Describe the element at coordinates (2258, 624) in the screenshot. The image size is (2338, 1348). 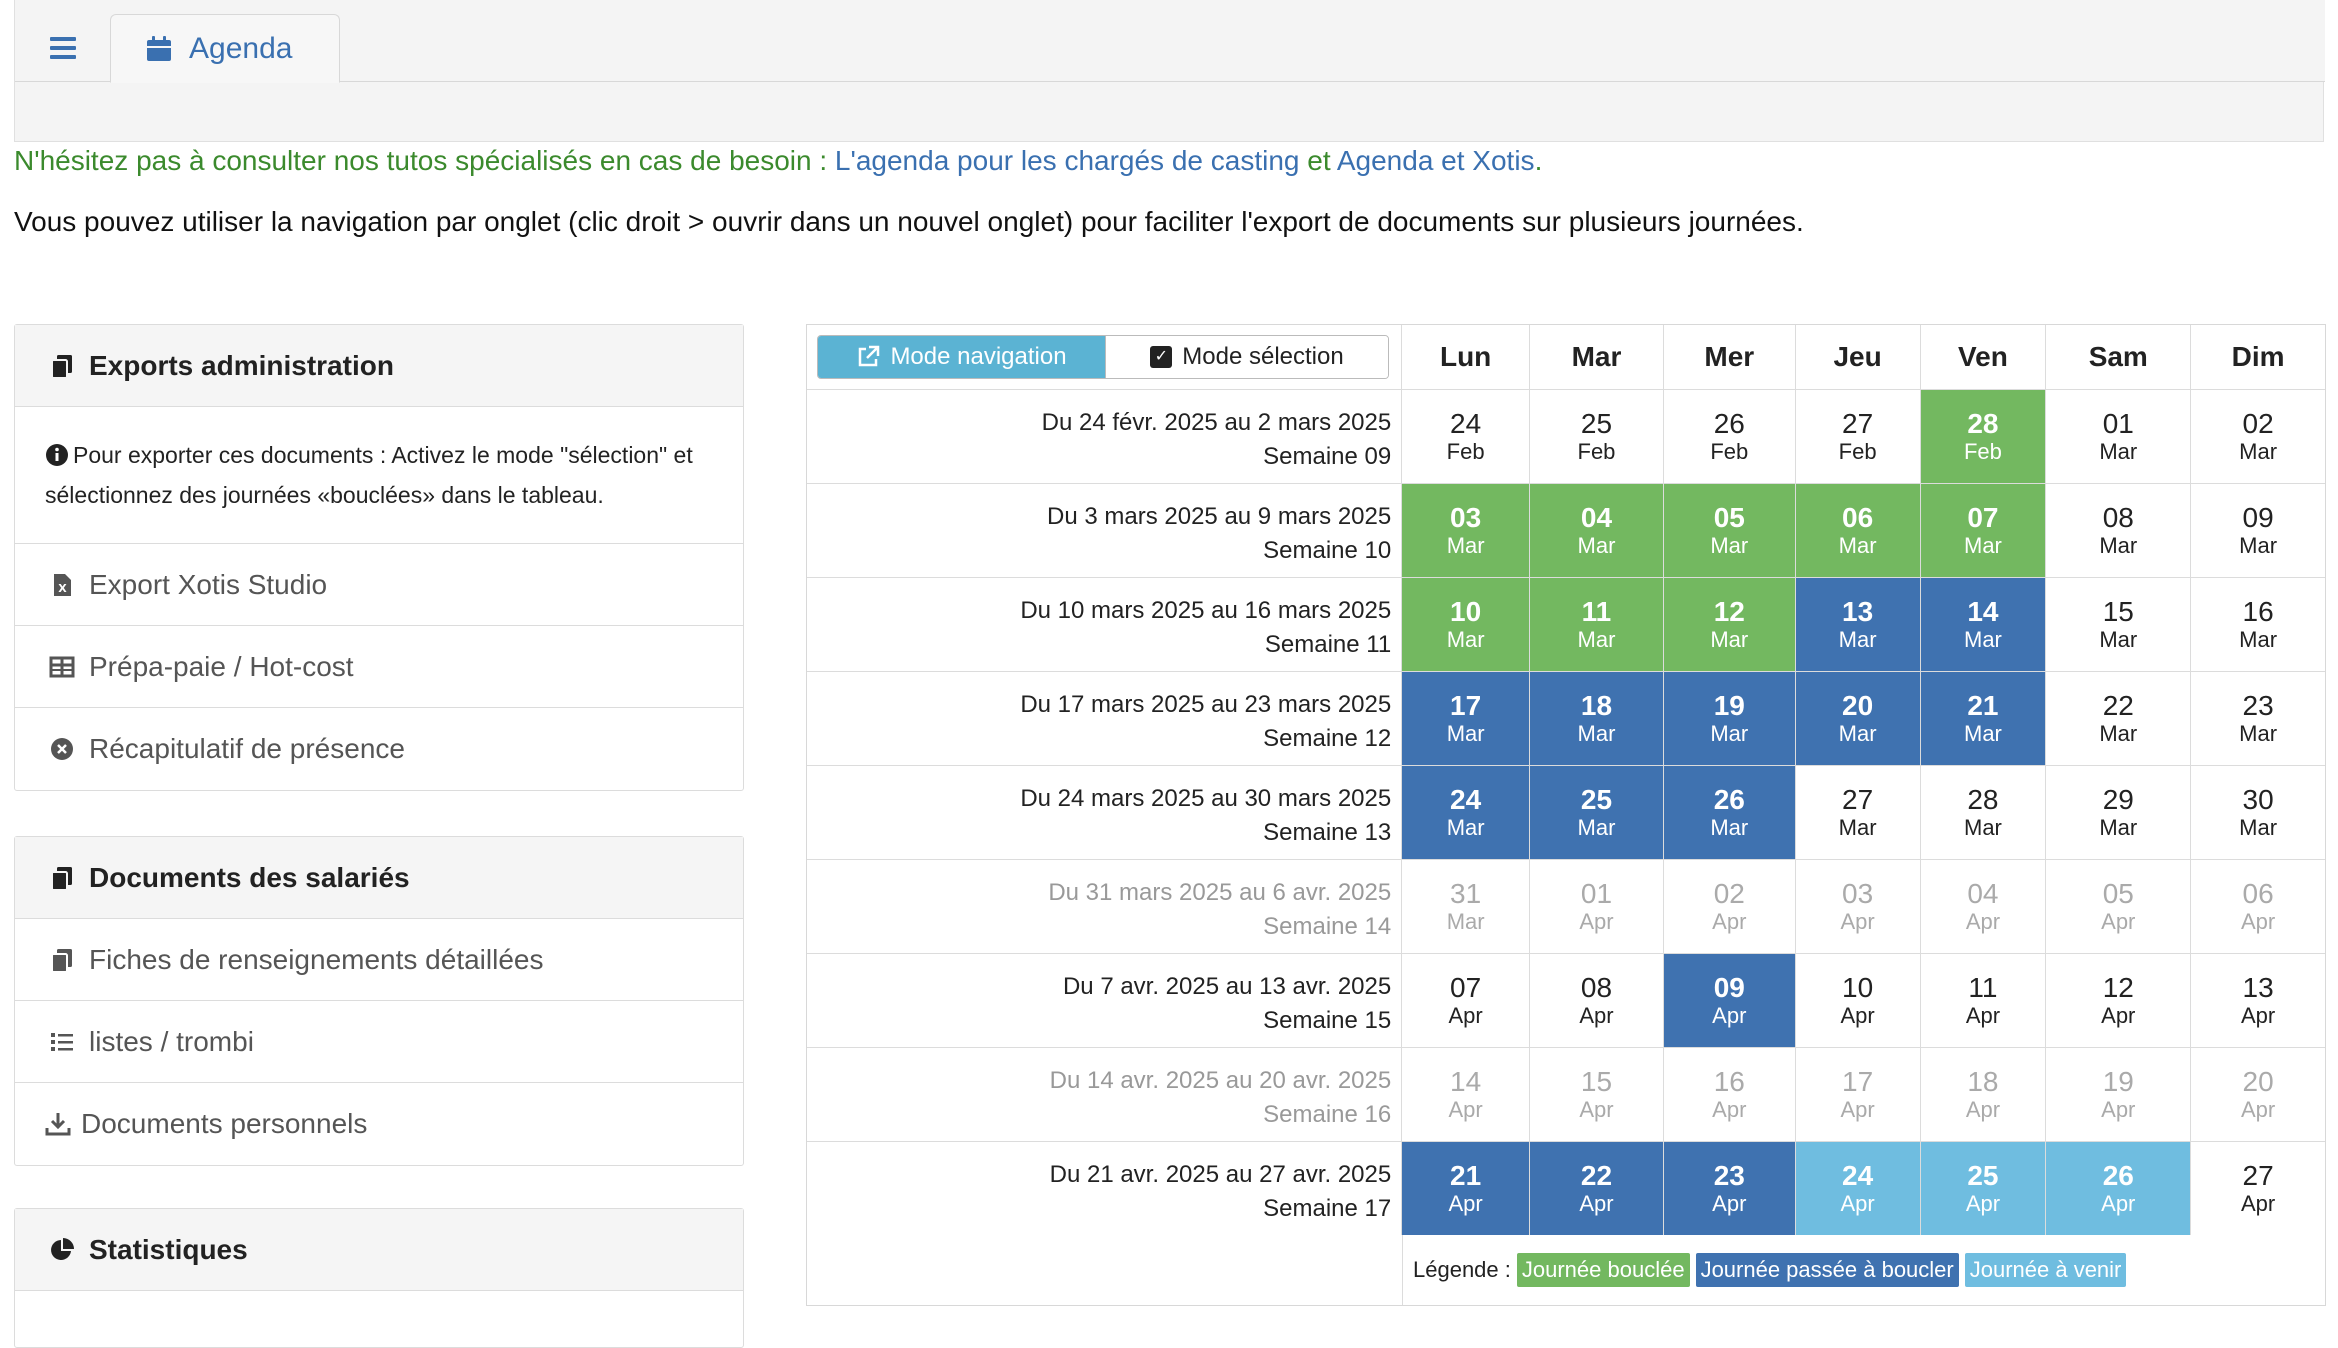
I see `day-cell: 16 Mar` at that location.